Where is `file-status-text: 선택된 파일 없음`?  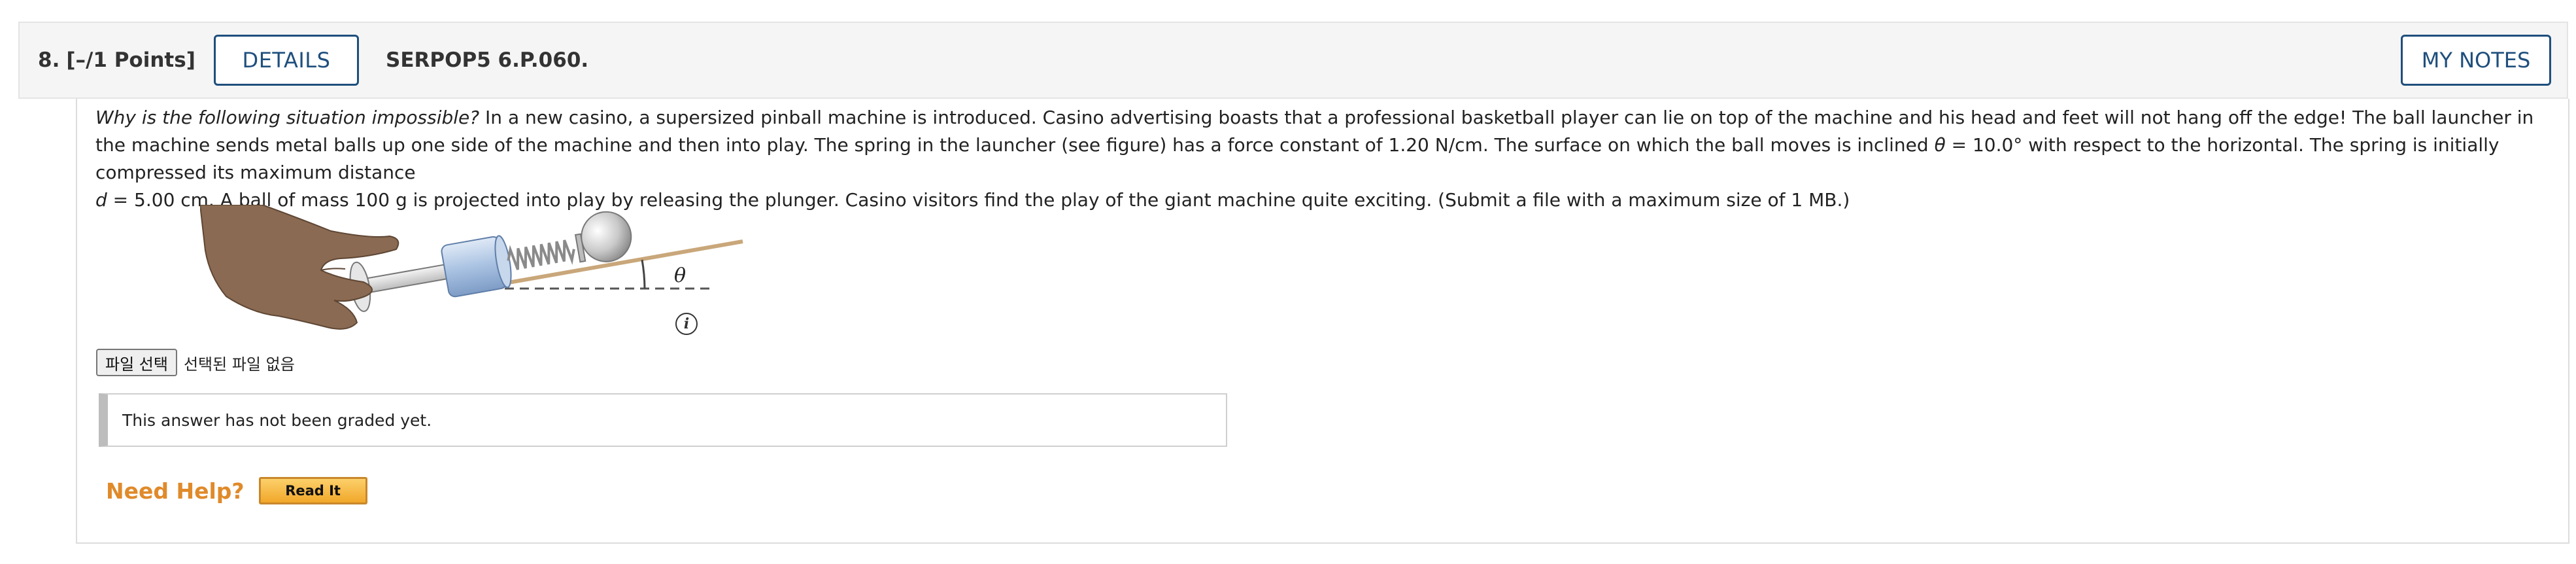
file-status-text: 선택된 파일 없음 is located at coordinates (239, 364).